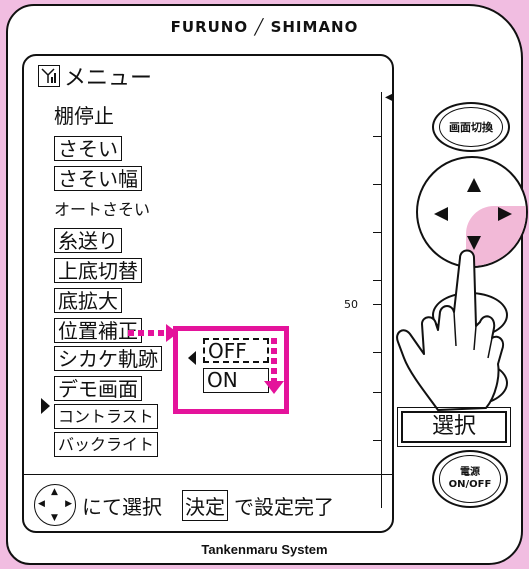 Image resolution: width=529 pixels, height=569 pixels. Describe the element at coordinates (208, 474) in the screenshot. I see `screen-divider` at that location.